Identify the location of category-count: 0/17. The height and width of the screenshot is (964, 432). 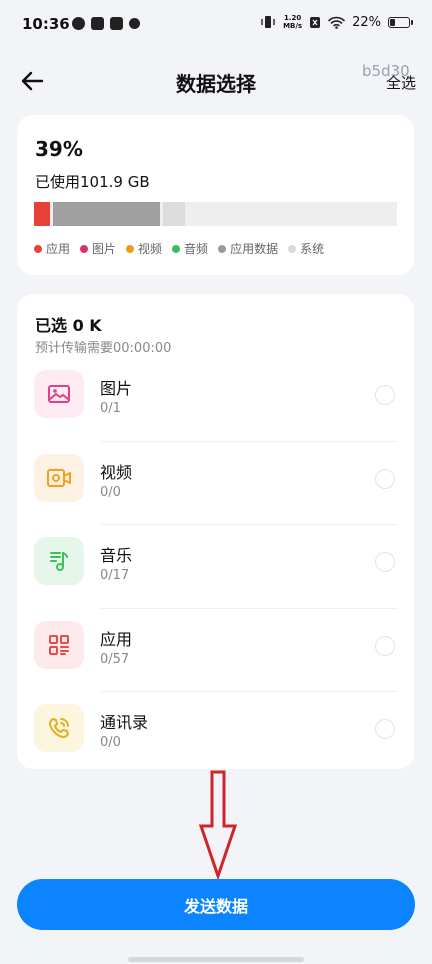
(115, 575).